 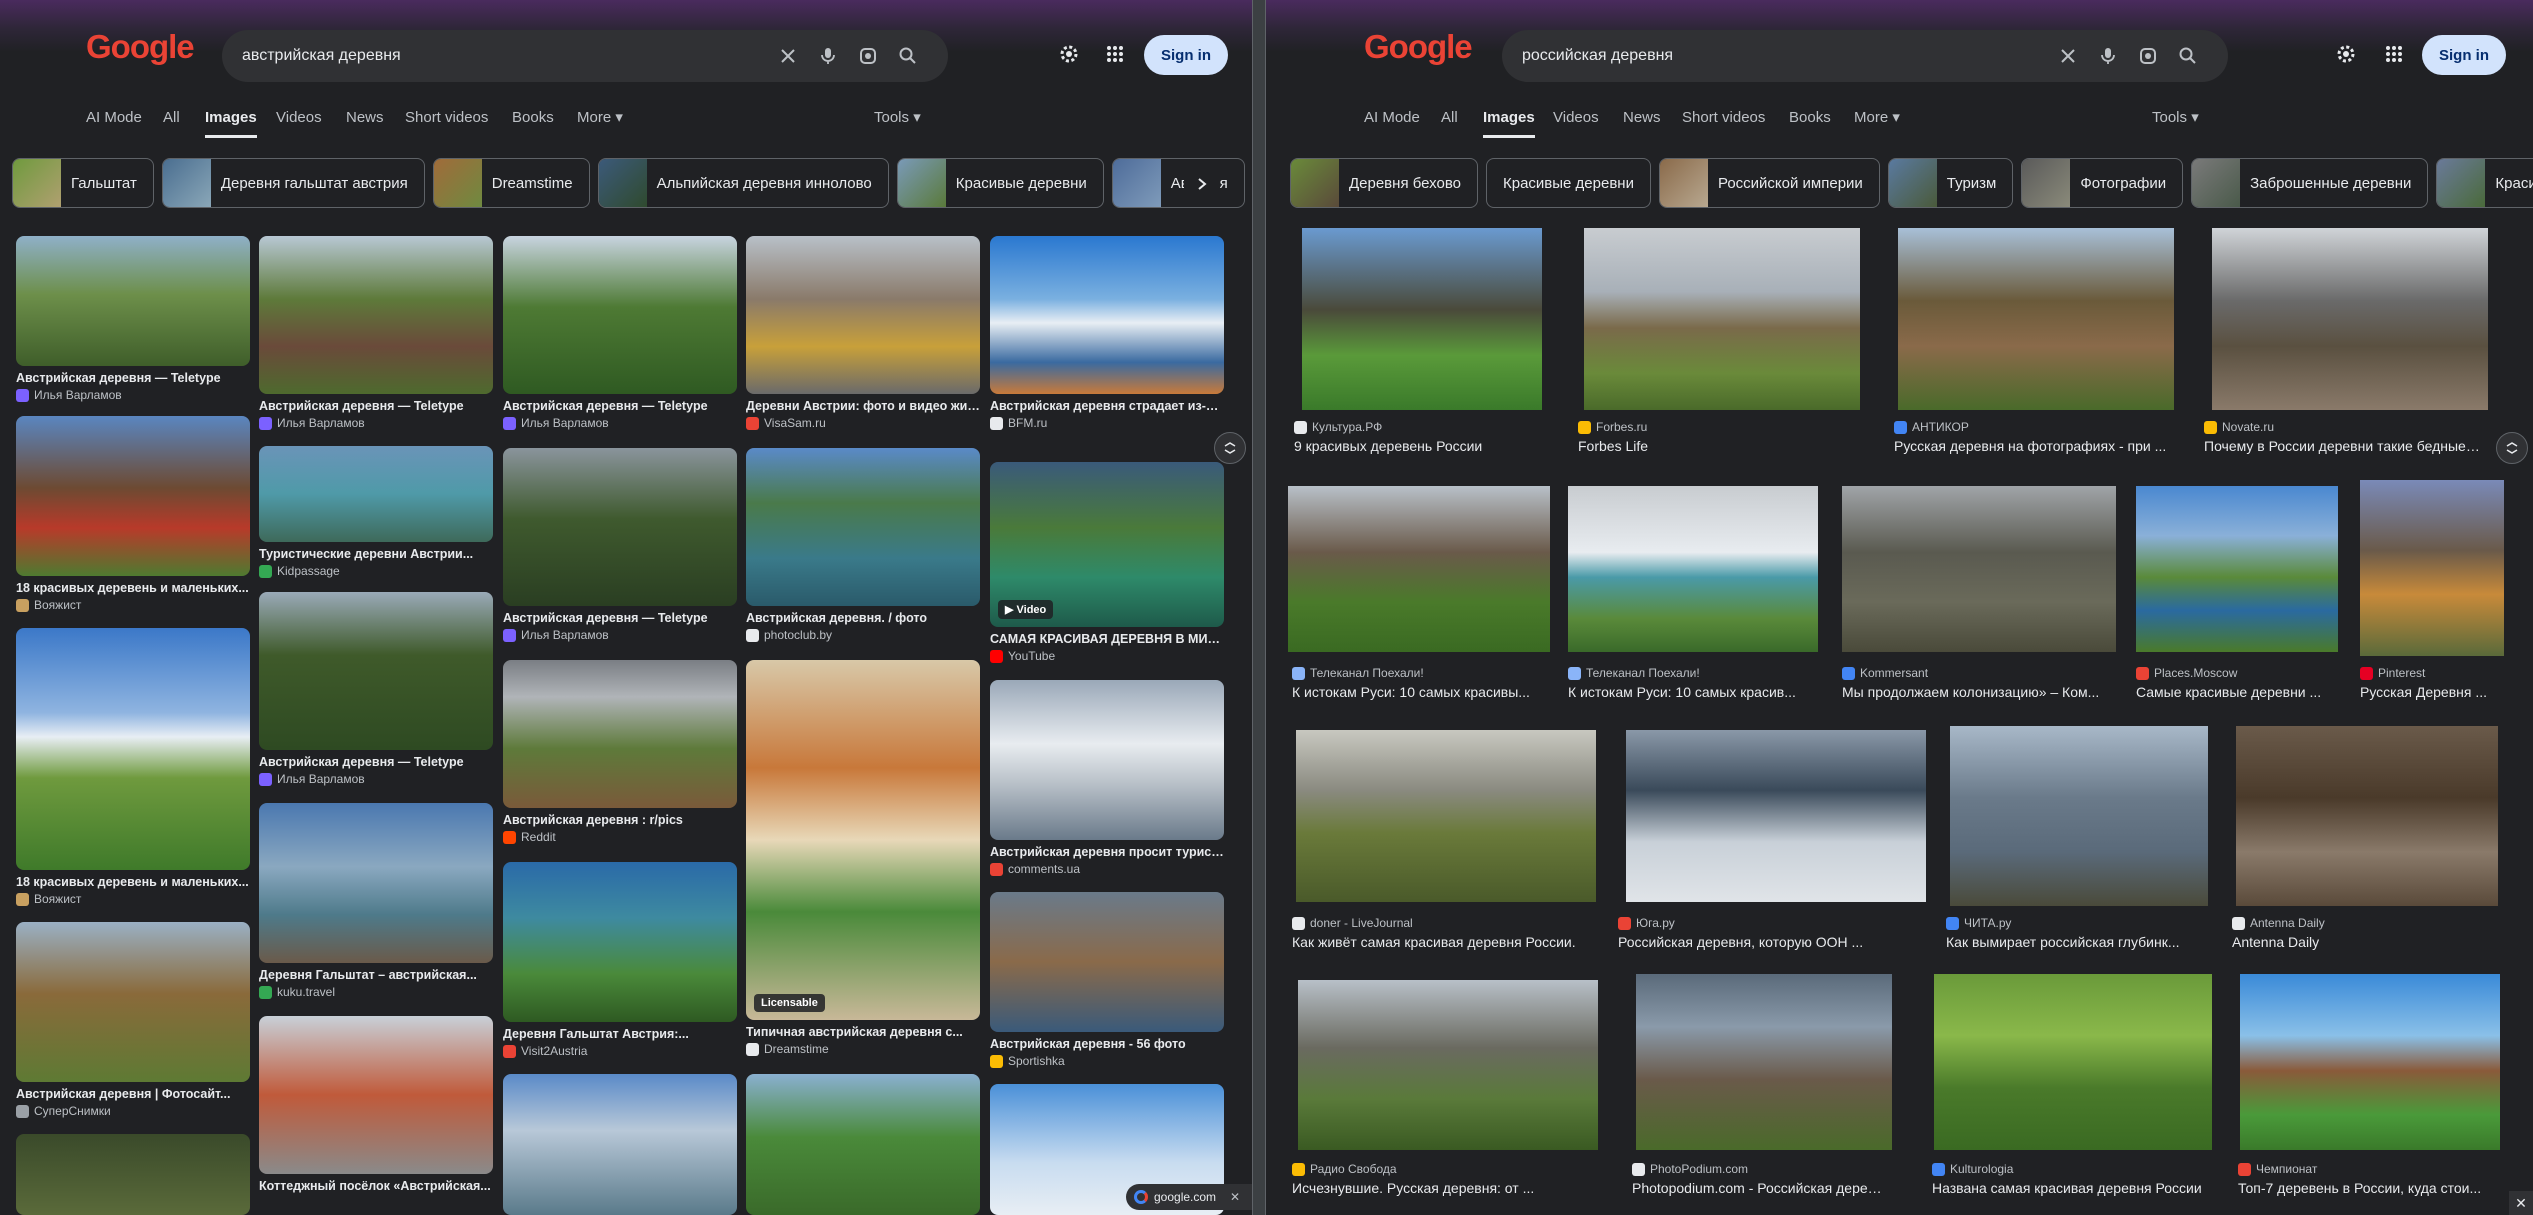 What do you see at coordinates (1642, 121) in the screenshot?
I see `tab-news: News` at bounding box center [1642, 121].